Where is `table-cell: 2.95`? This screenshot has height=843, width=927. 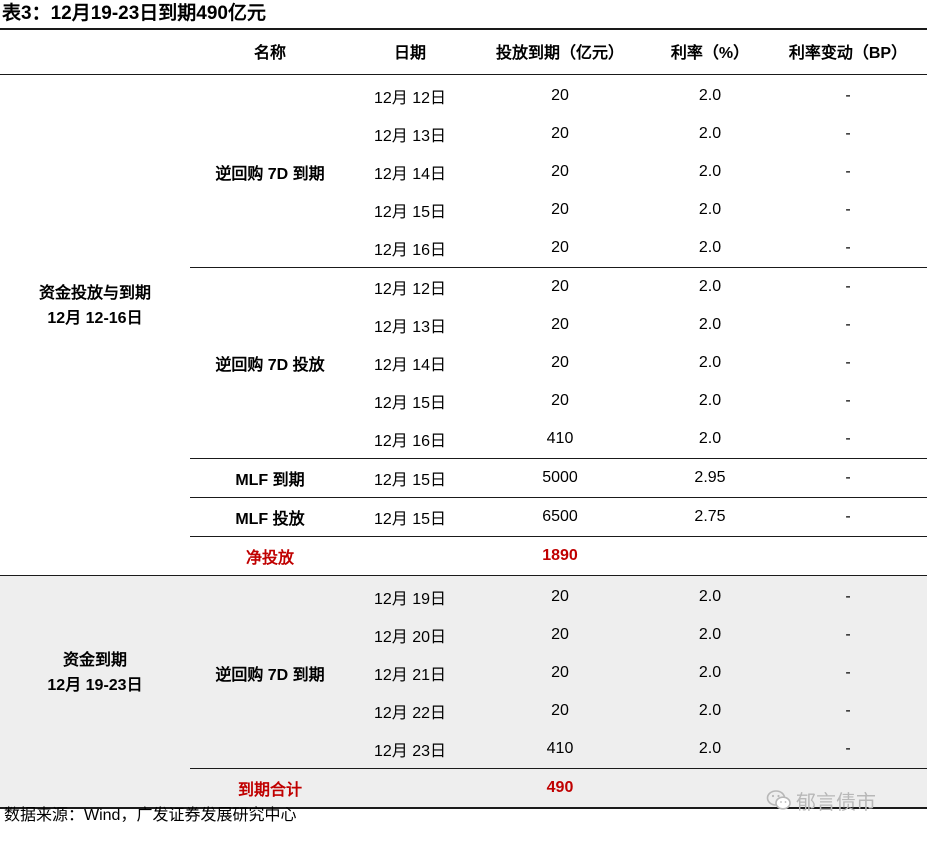
table-cell: 2.95 is located at coordinates (710, 477).